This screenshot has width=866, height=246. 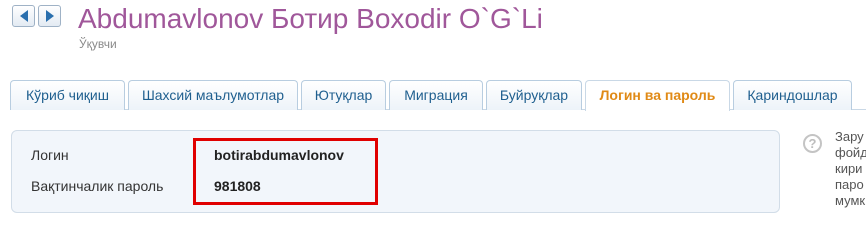 What do you see at coordinates (792, 95) in the screenshot?
I see `tab-relatives: Қариндошлар` at bounding box center [792, 95].